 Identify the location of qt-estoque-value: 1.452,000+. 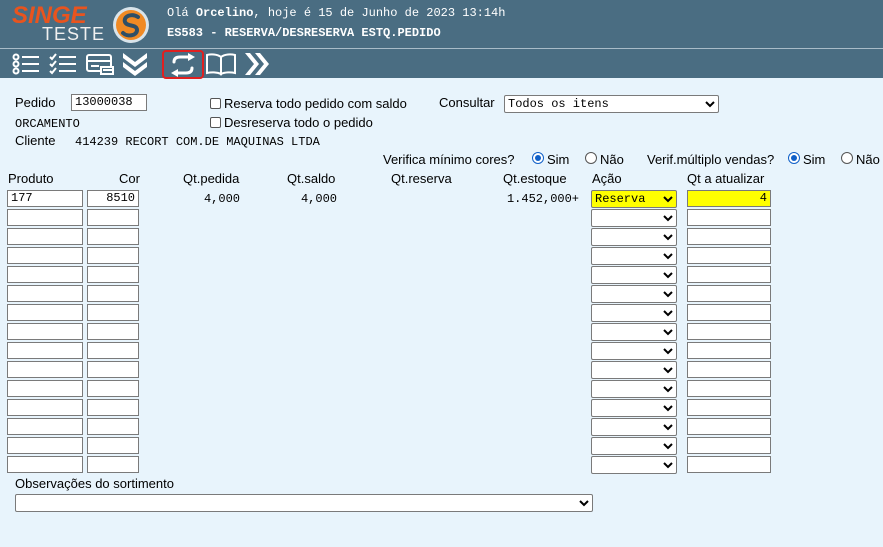
(542, 199).